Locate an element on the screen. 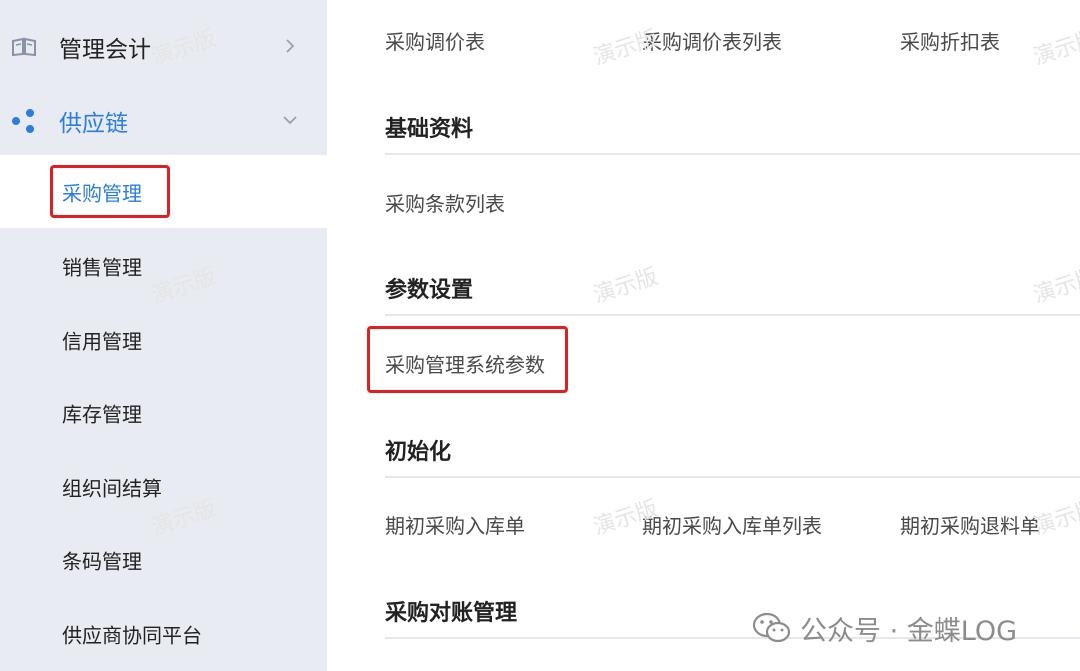 This screenshot has height=671, width=1080. sidebar-group-label: 管理会计 is located at coordinates (105, 50).